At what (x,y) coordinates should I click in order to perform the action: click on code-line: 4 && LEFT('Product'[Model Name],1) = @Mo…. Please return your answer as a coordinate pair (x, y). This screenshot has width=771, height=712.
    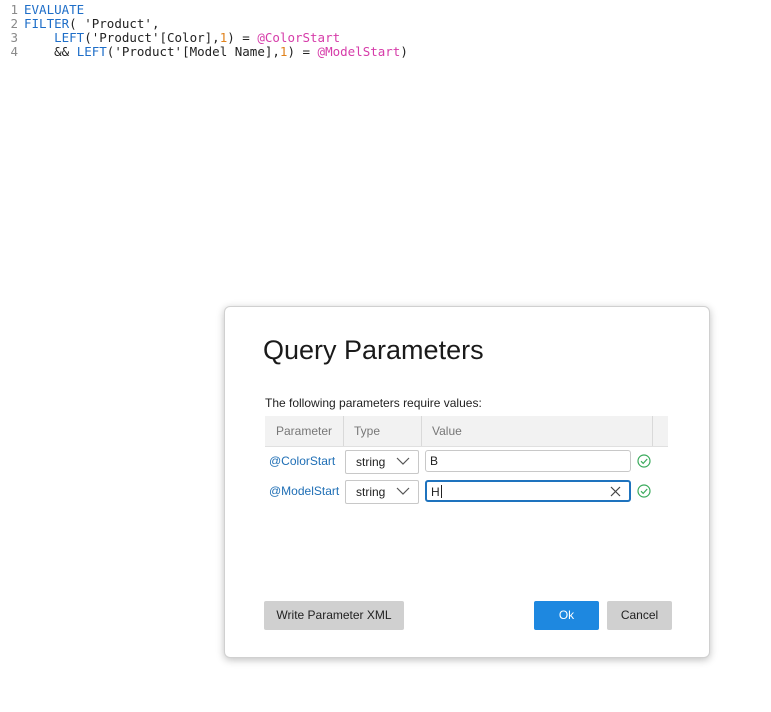
    Looking at the image, I should click on (385, 52).